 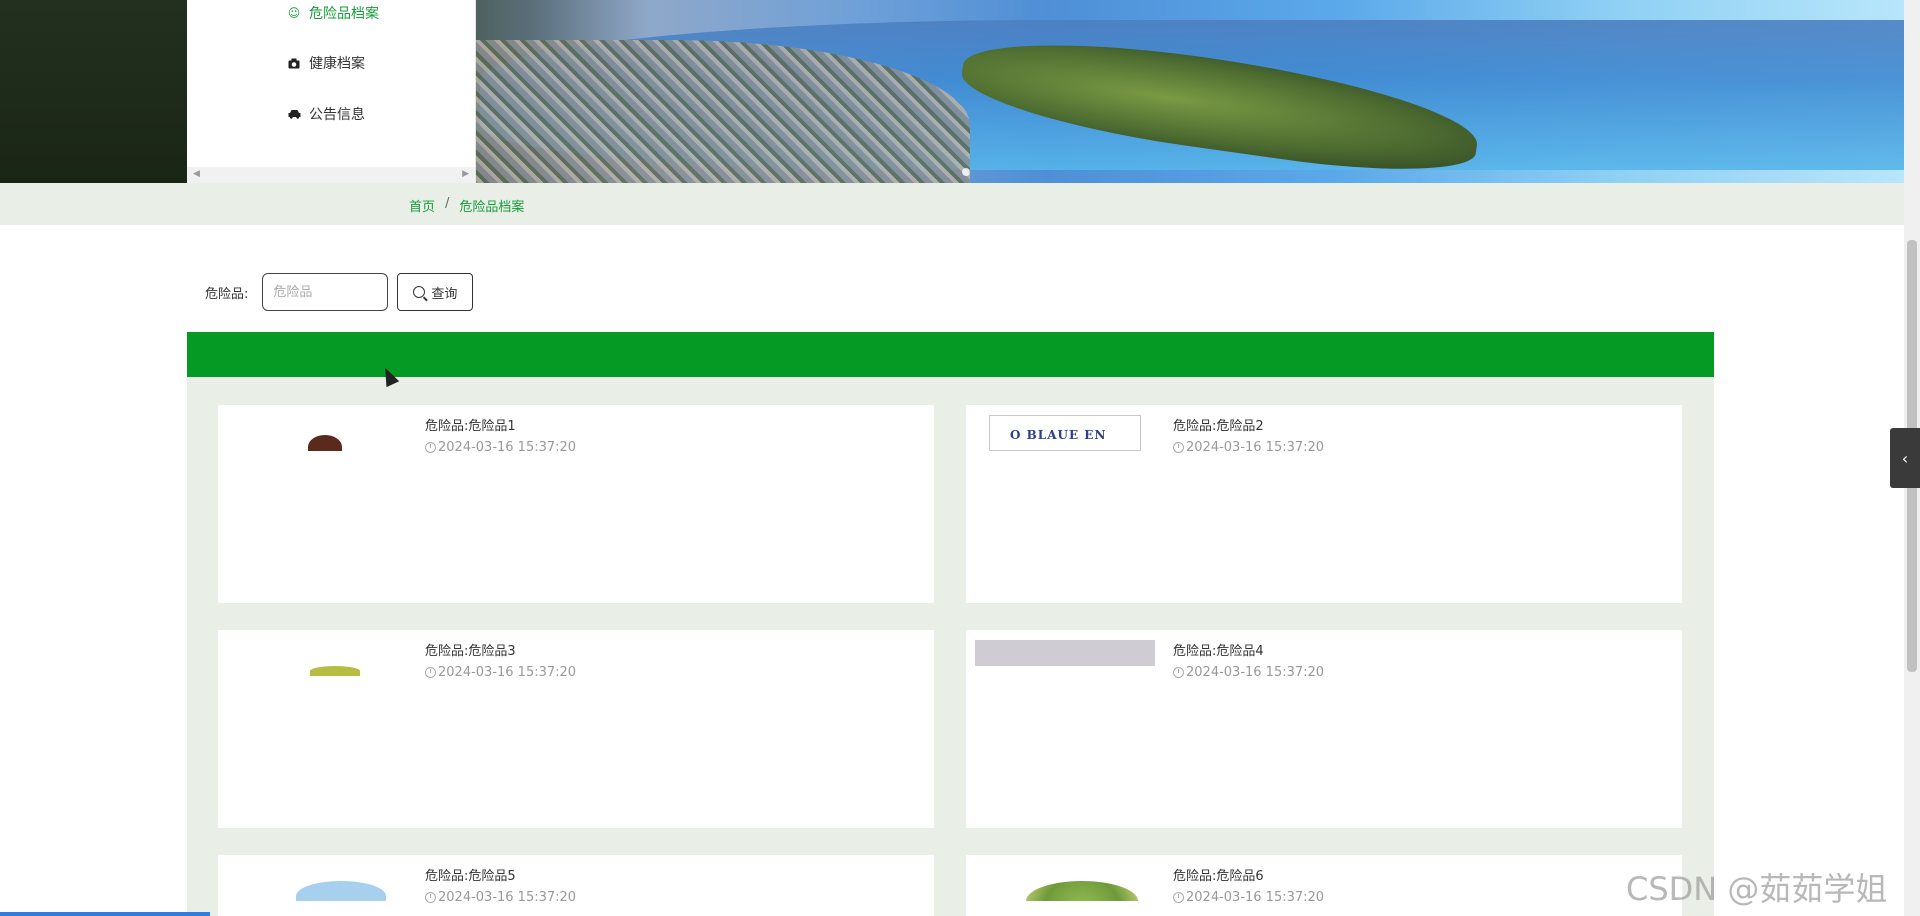 What do you see at coordinates (444, 294) in the screenshot?
I see `search-button-label: 查询` at bounding box center [444, 294].